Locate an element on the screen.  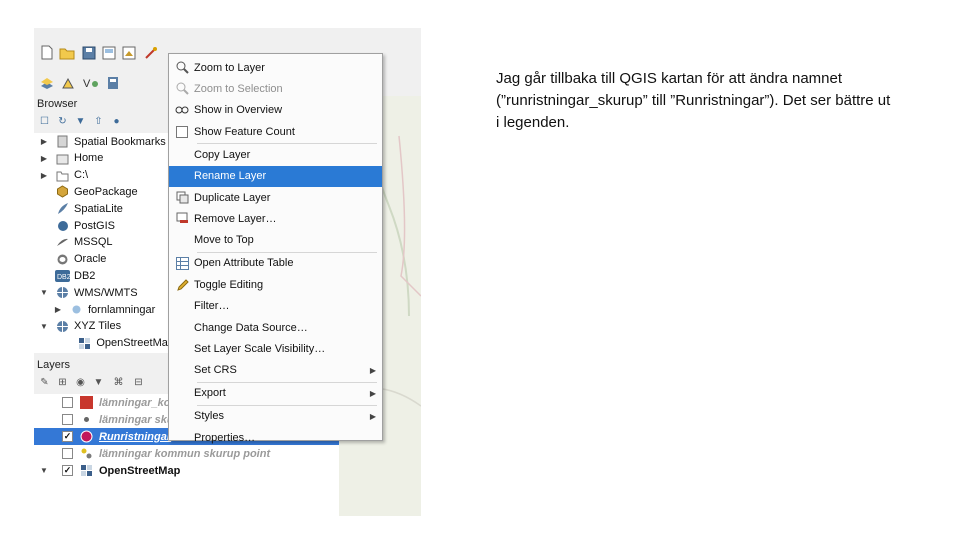
browser-item: ▼ XYZ Tiles is located at coordinates (104, 326).